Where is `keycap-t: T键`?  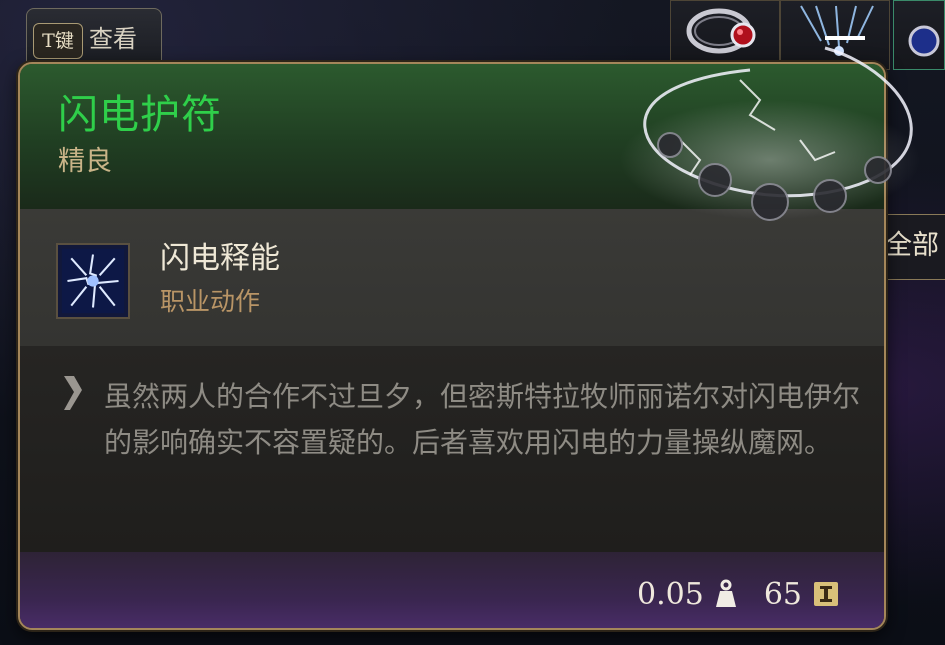 keycap-t: T键 is located at coordinates (58, 41).